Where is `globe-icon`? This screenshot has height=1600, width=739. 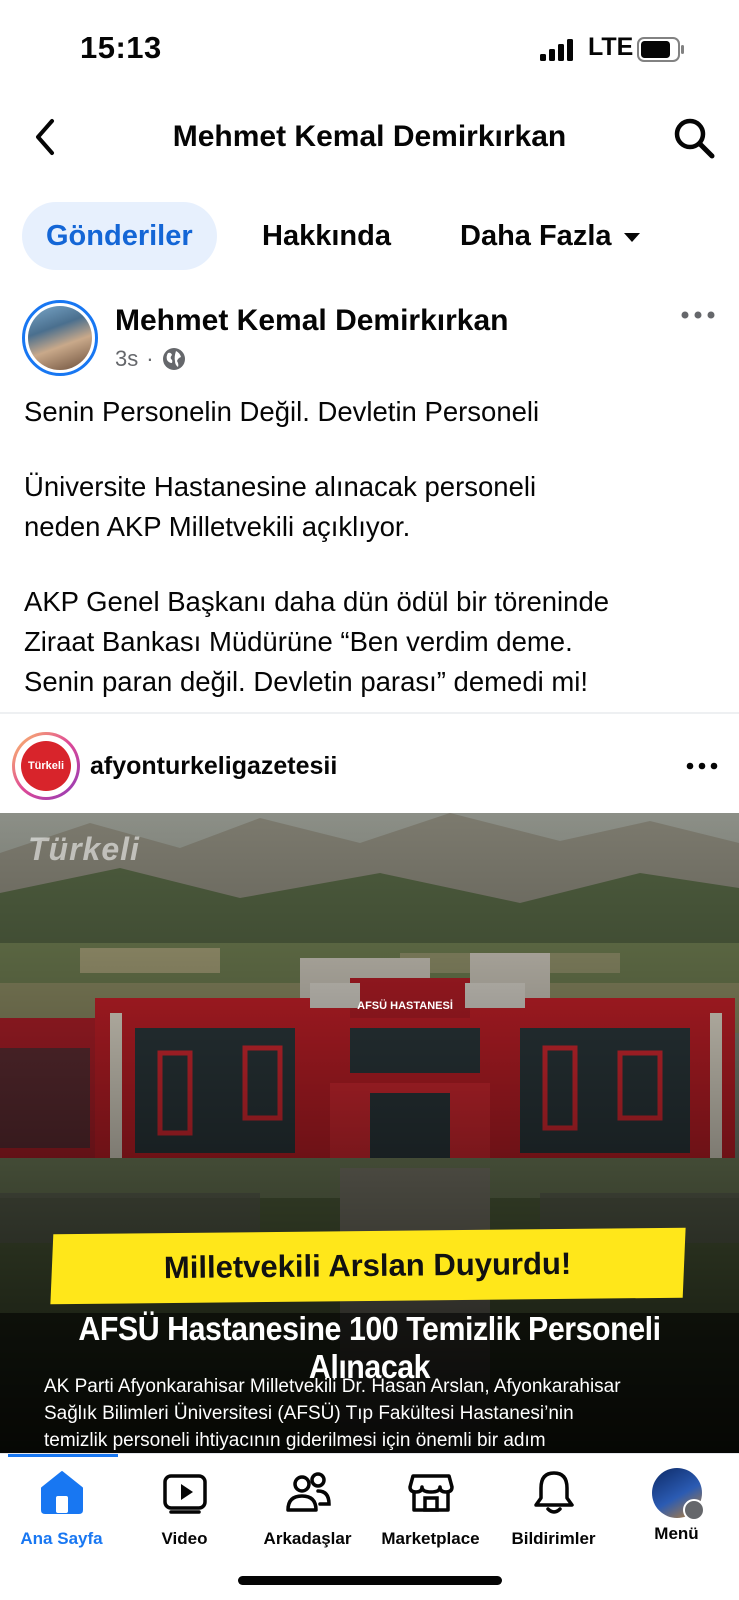
globe-icon is located at coordinates (173, 359).